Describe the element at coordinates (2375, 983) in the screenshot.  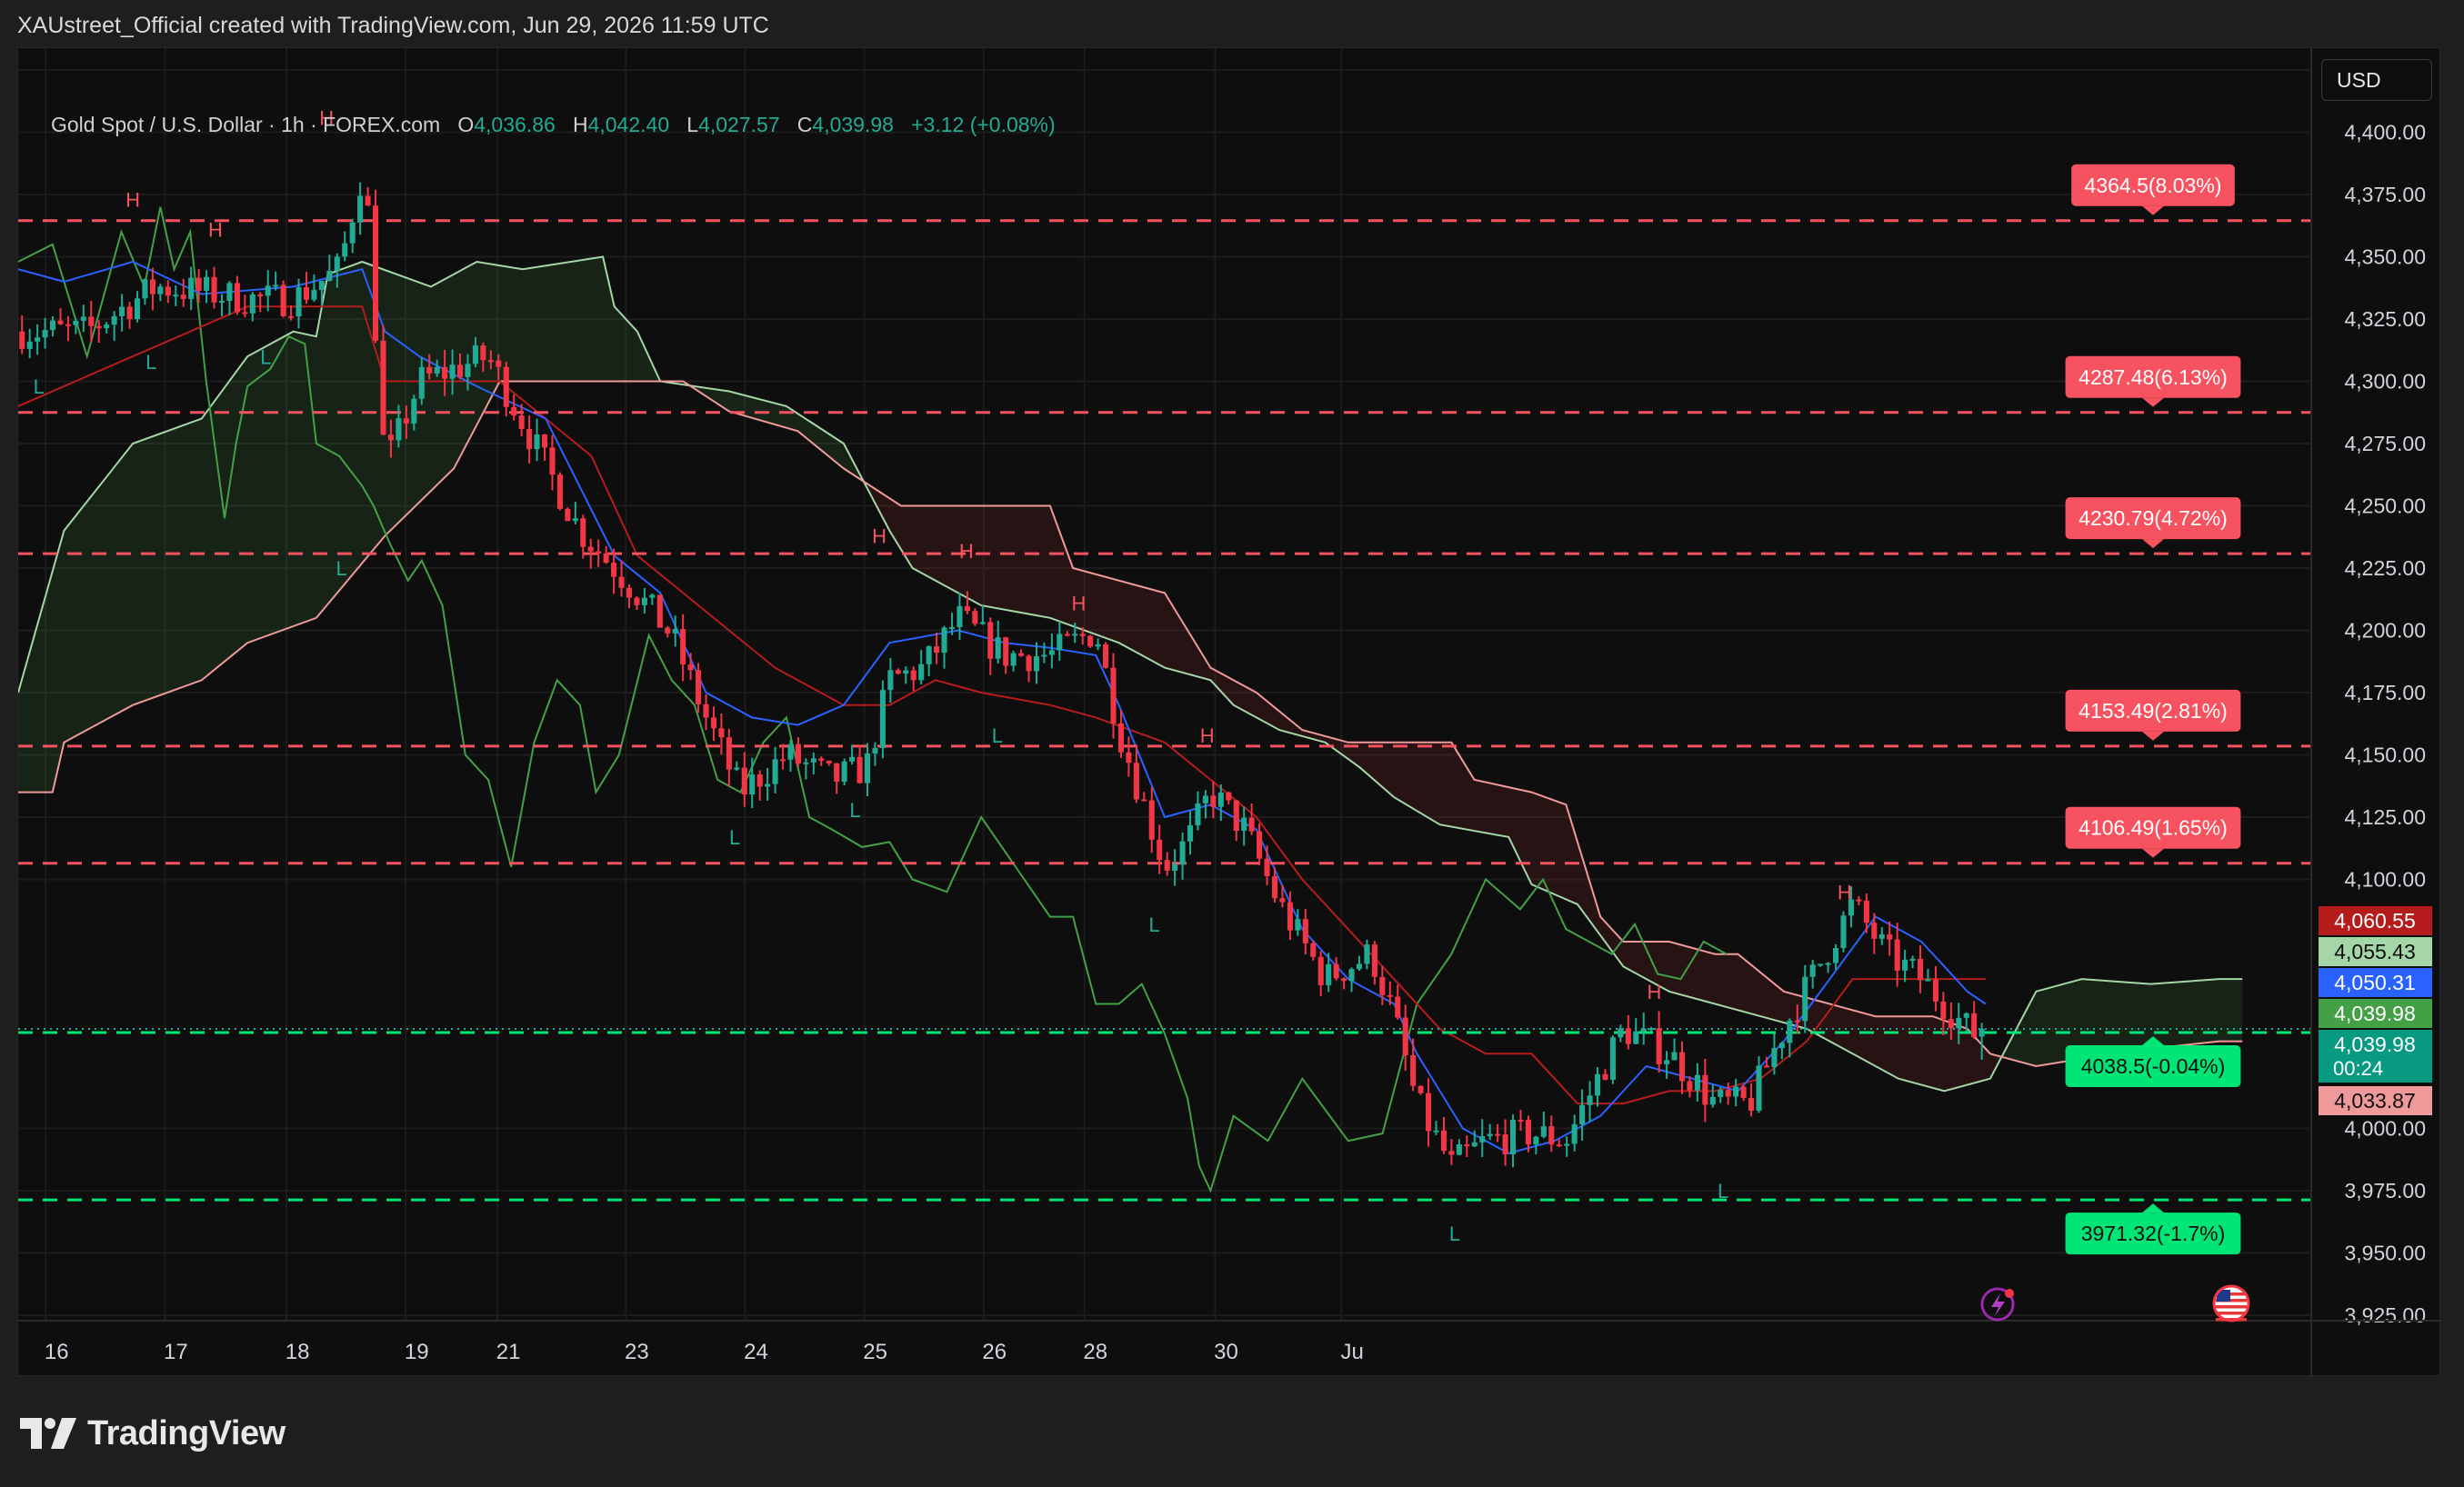
I see `price-badge-value: 4,050.31` at that location.